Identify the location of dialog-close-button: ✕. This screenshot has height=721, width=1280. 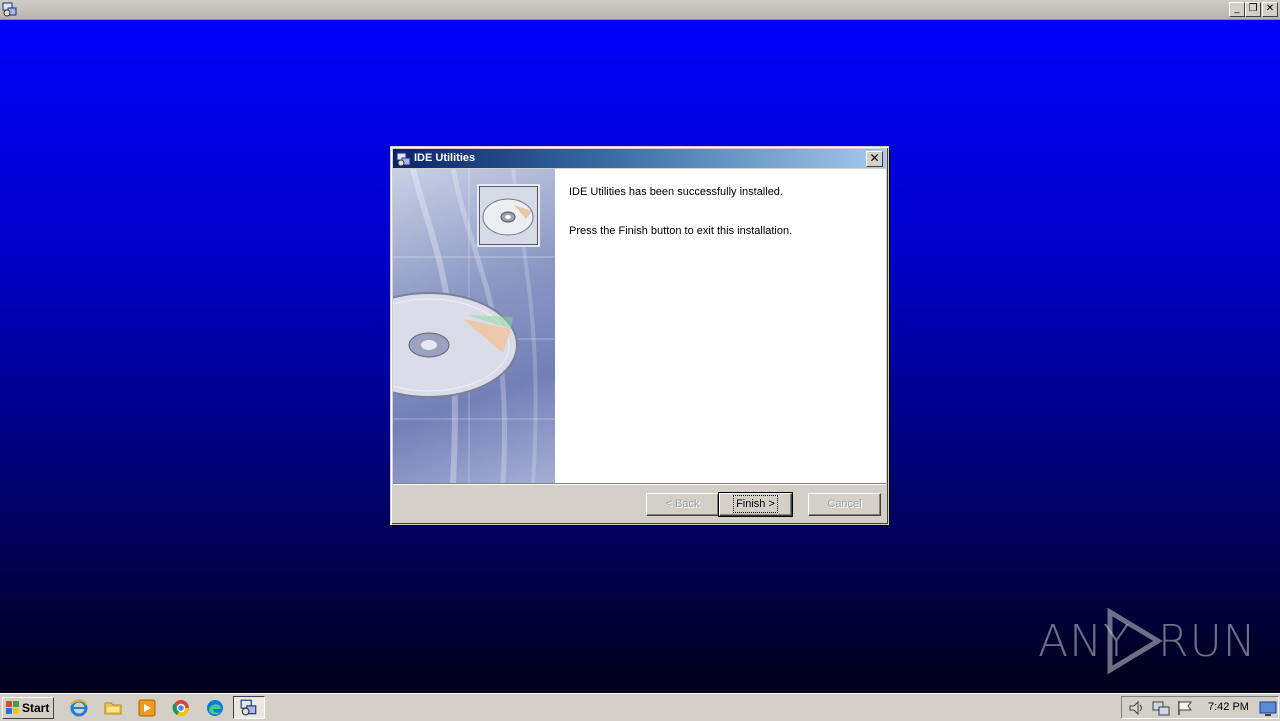
(874, 159).